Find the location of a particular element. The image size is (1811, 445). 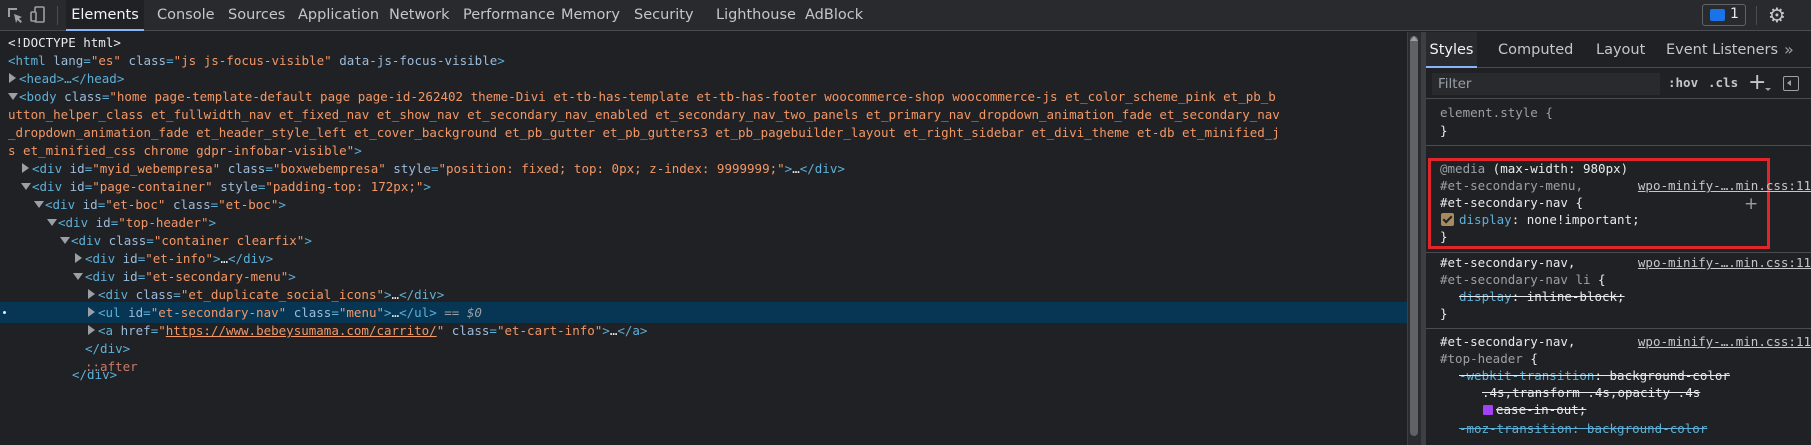

rule3-declaration-overridden: -webkit-transition: background-color is located at coordinates (1594, 375).